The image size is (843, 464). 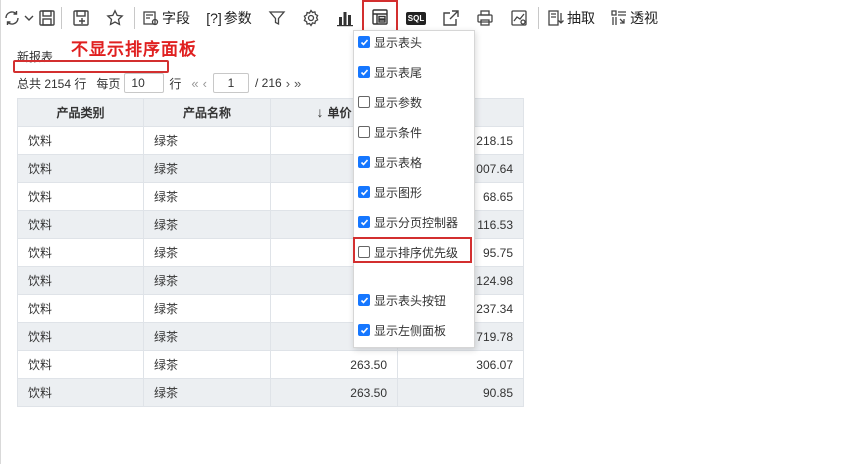 What do you see at coordinates (410, 300) in the screenshot?
I see `menu-item-label: 显示表头按钮` at bounding box center [410, 300].